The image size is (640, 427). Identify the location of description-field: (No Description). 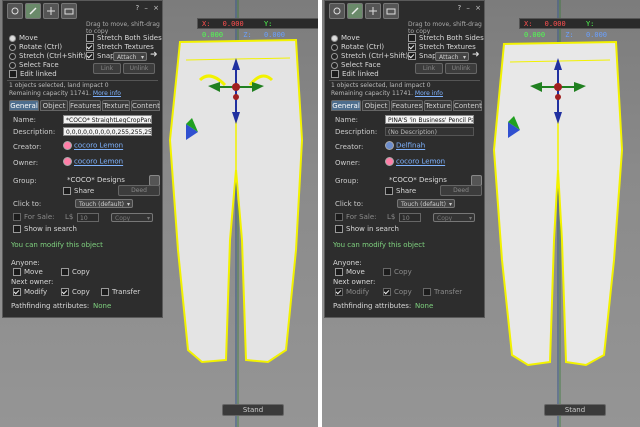
(429, 131).